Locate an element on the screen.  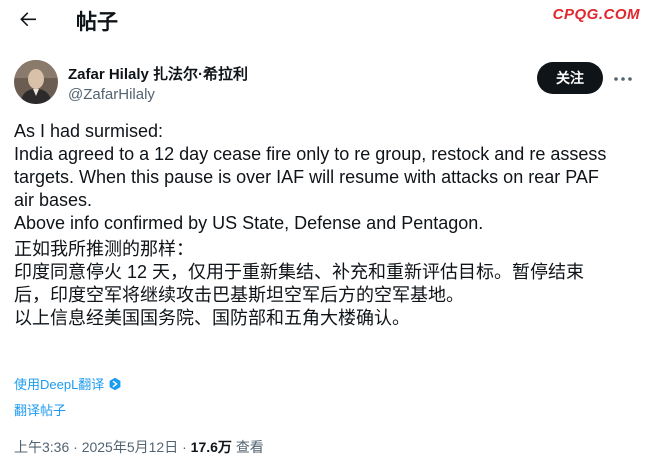
translate-post-link: 翻译帖子 is located at coordinates (40, 409).